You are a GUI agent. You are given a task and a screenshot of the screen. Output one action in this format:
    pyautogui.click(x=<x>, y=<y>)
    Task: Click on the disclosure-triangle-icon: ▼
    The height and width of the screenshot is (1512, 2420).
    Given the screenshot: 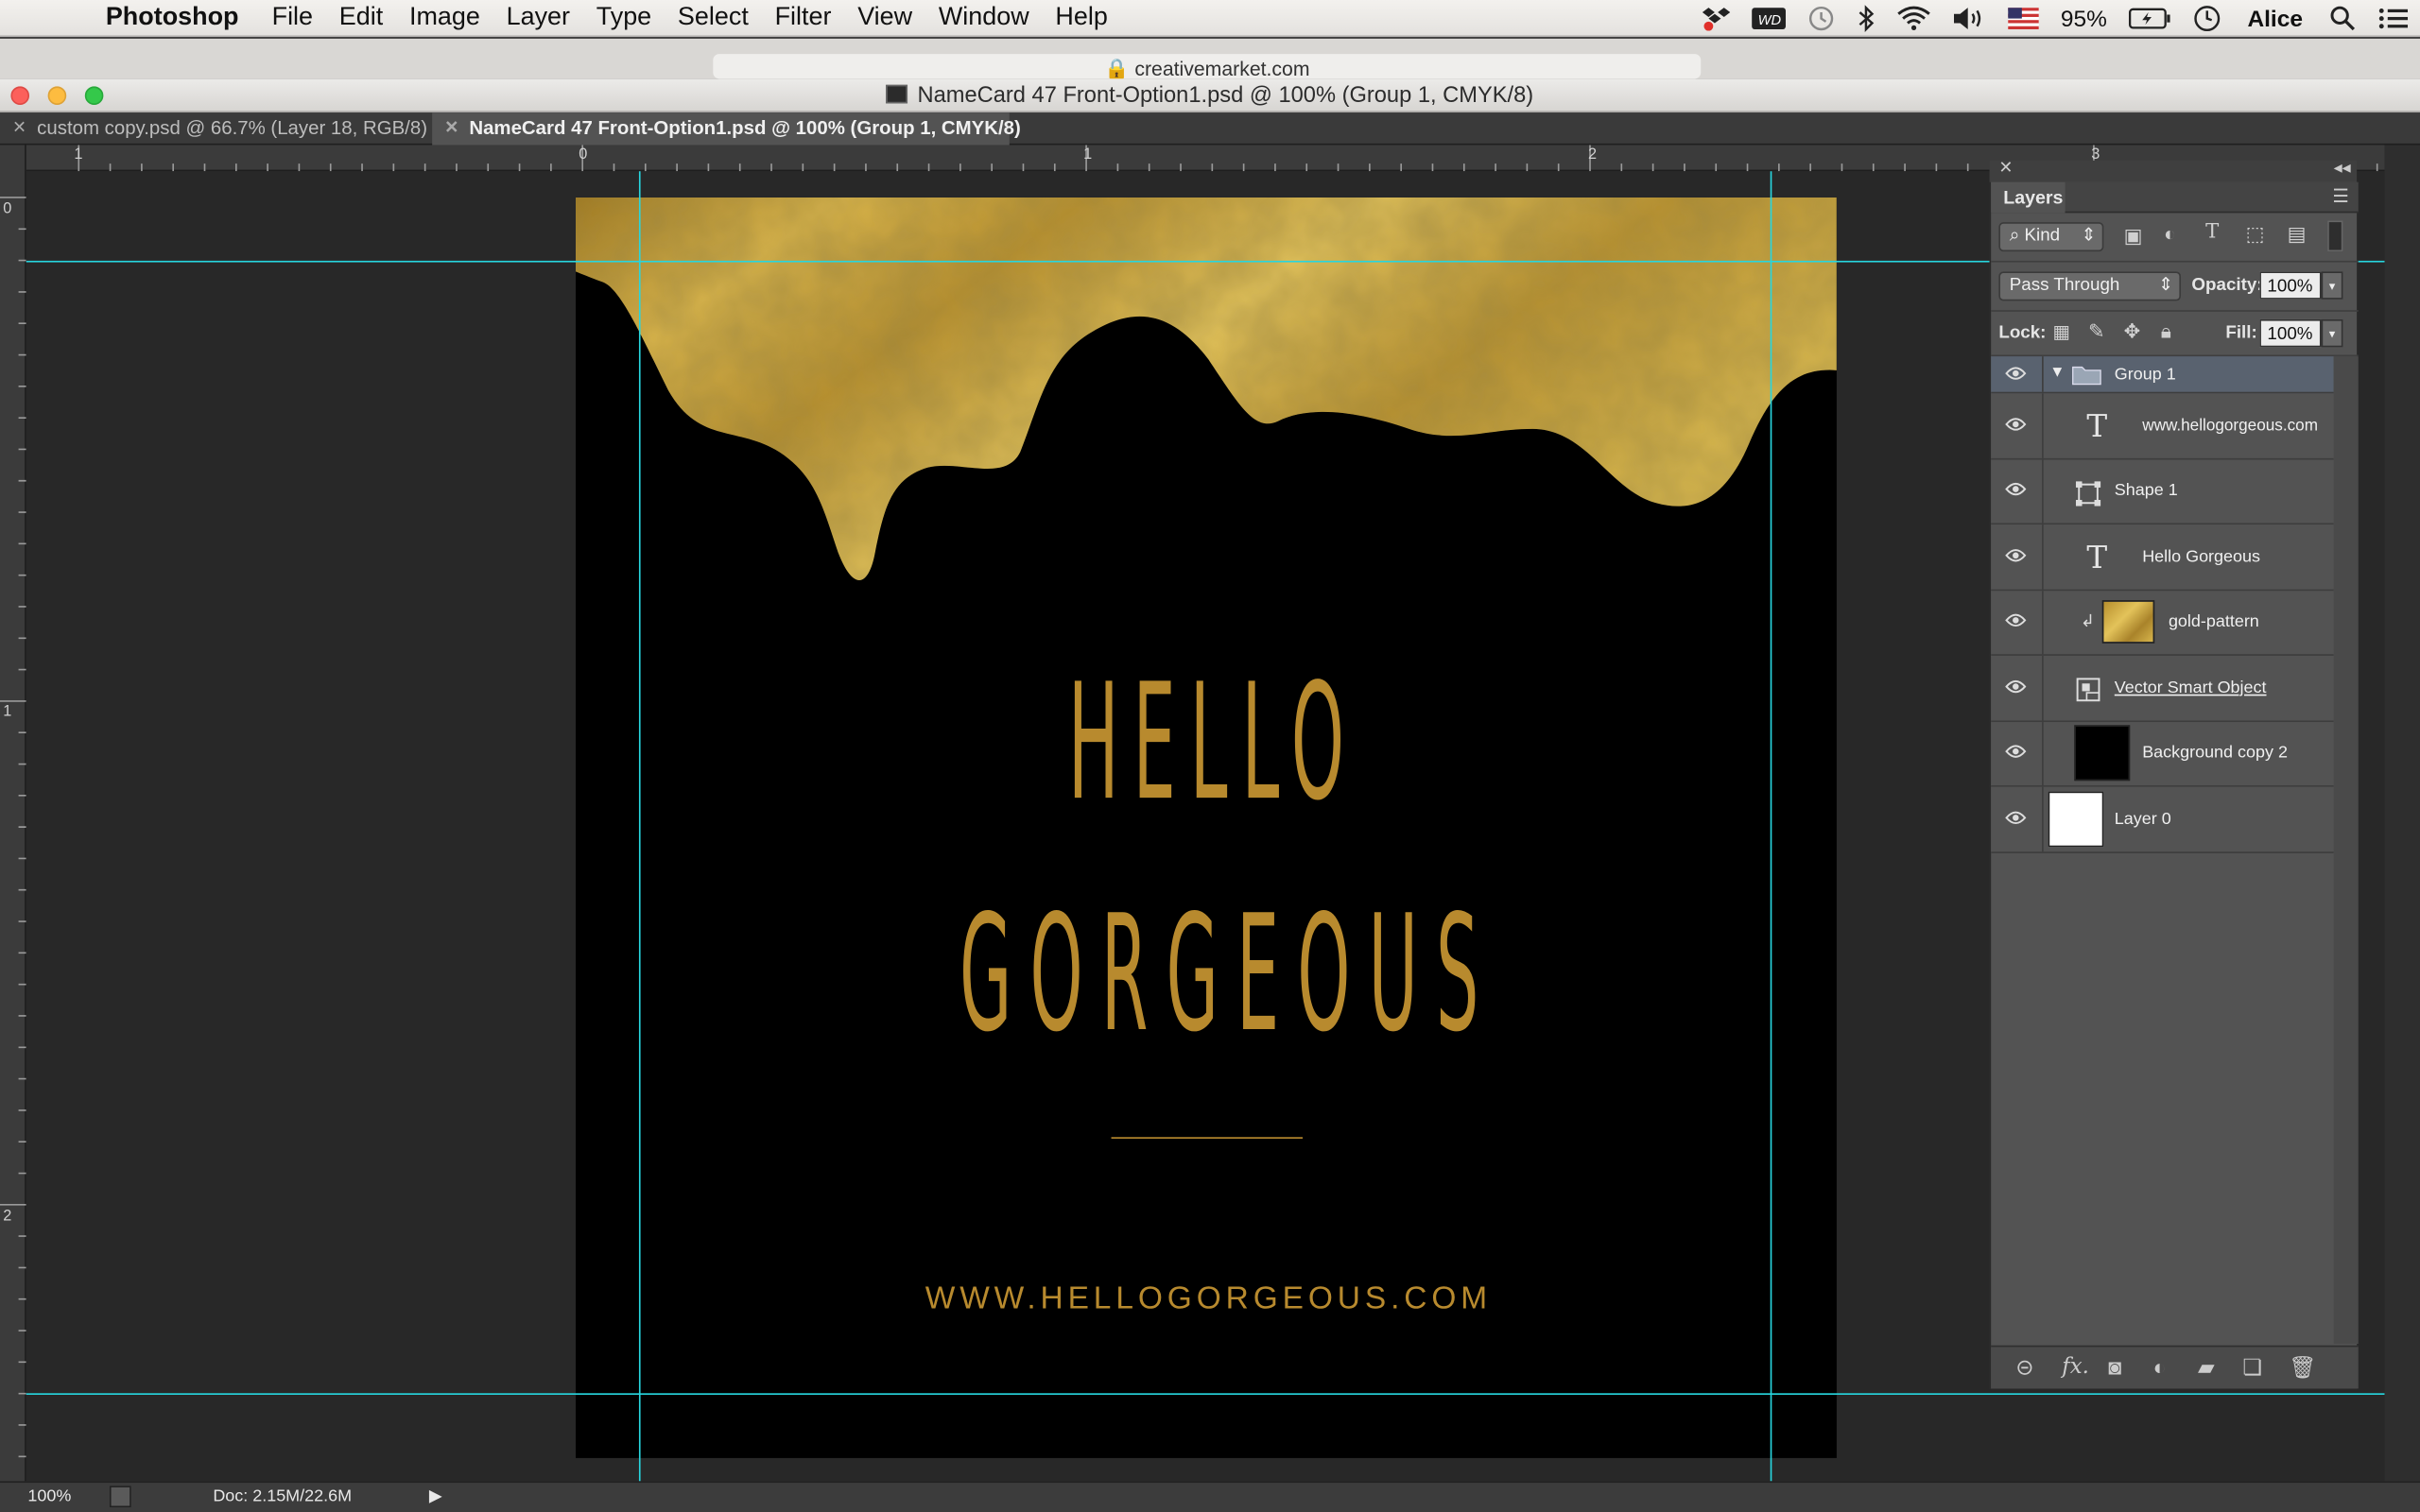 What is the action you would take?
    pyautogui.click(x=2057, y=372)
    